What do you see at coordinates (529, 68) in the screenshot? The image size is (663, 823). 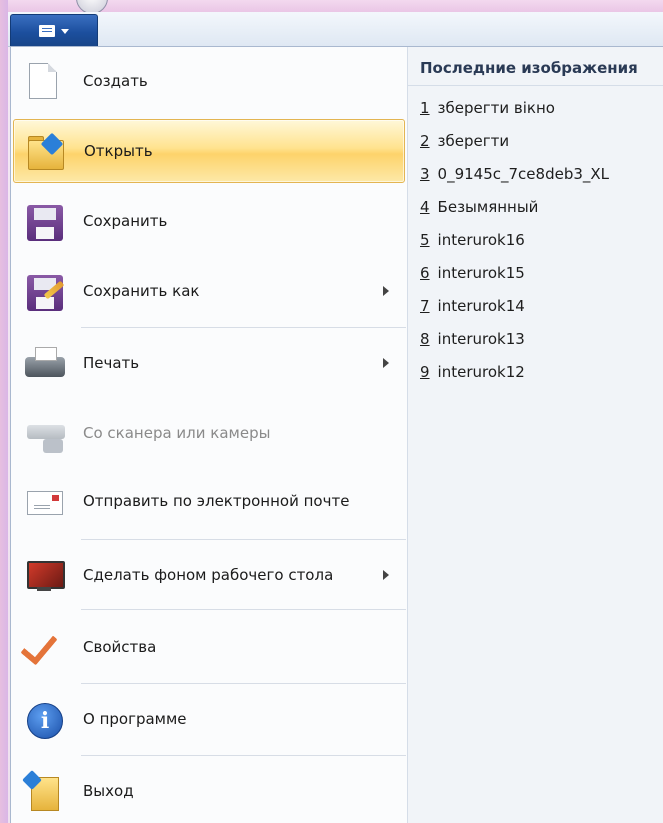 I see `recent-images-title: Последние изображения` at bounding box center [529, 68].